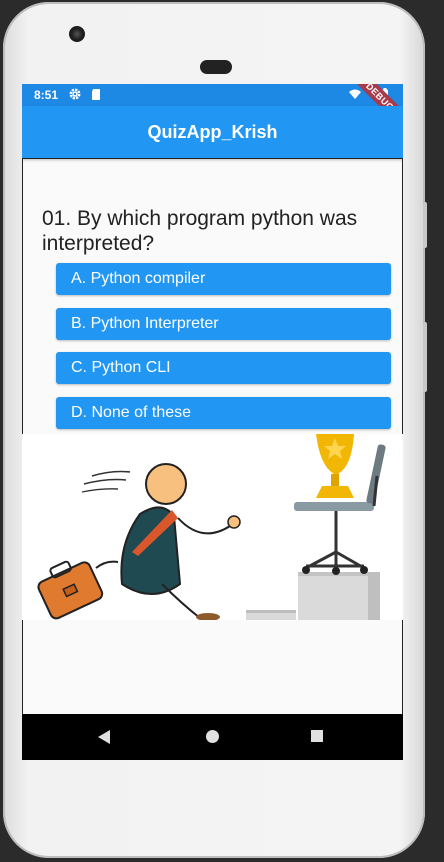 Image resolution: width=444 pixels, height=862 pixels. What do you see at coordinates (216, 67) in the screenshot?
I see `earpiece-speaker` at bounding box center [216, 67].